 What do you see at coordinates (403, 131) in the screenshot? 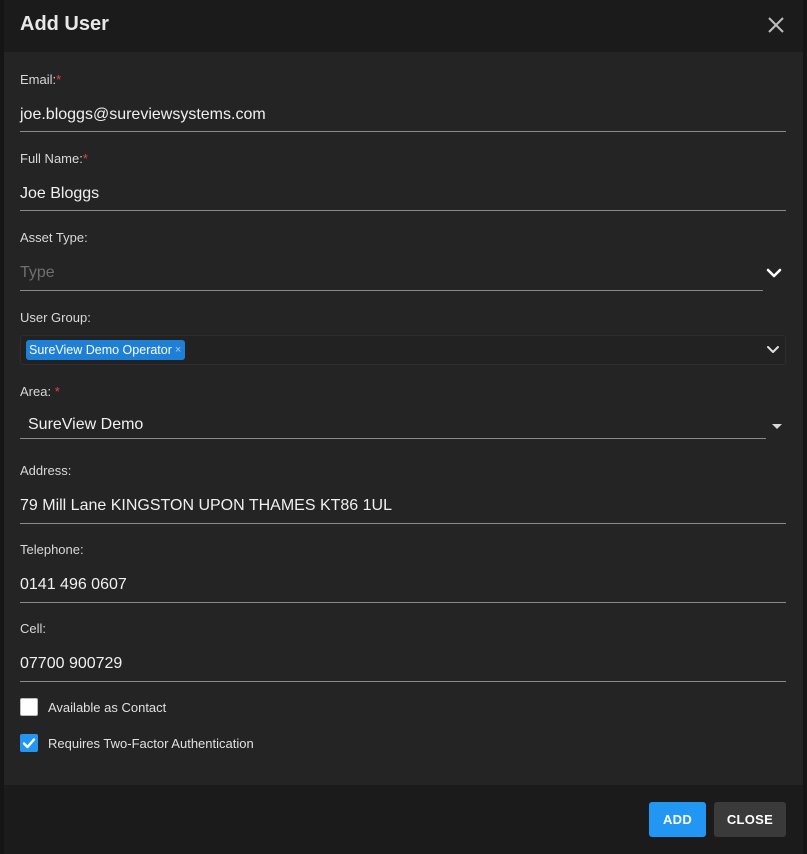
I see `email-field-underline` at bounding box center [403, 131].